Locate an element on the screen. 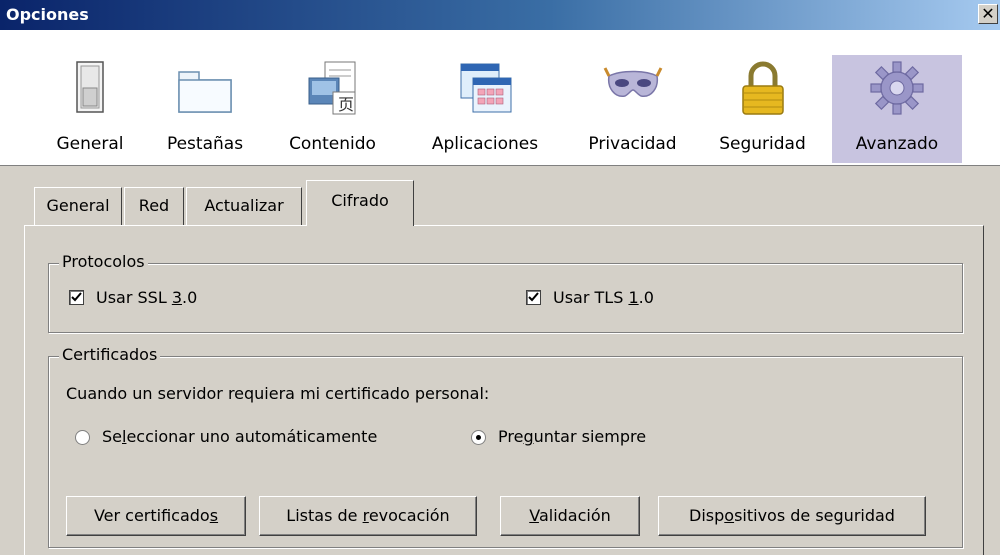 The width and height of the screenshot is (1000, 555). auto-select-radio is located at coordinates (82, 437).